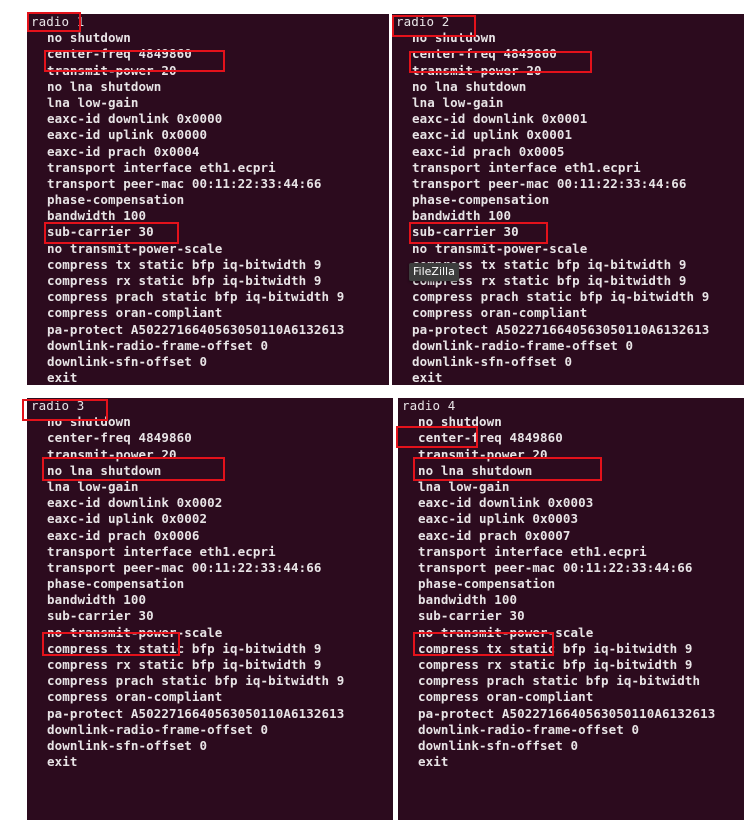 This screenshot has height=820, width=744. Describe the element at coordinates (494, 535) in the screenshot. I see `config-line: eaxc-id prach 0x0007` at that location.